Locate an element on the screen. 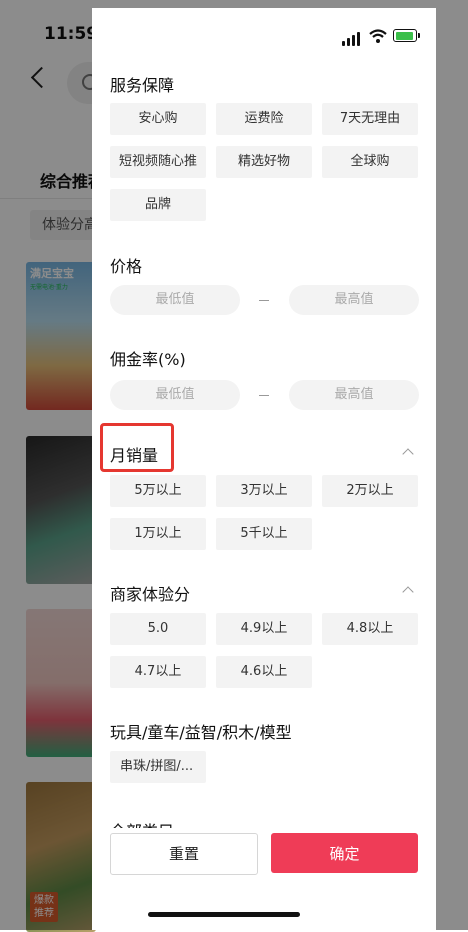 Image resolution: width=468 pixels, height=932 pixels. price-max-input: 最高值 is located at coordinates (354, 300).